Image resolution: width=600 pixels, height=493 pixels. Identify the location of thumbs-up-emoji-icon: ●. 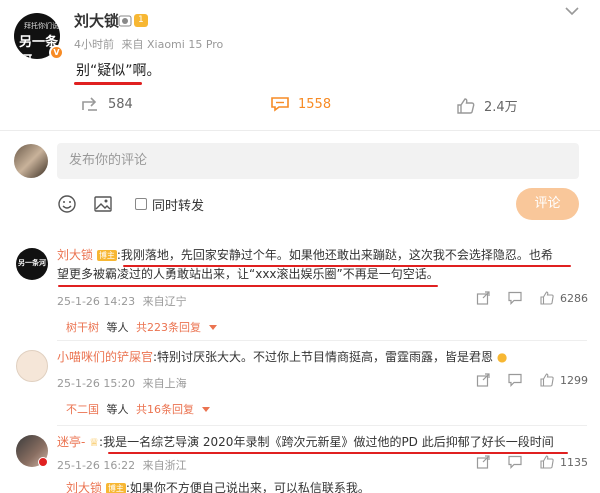
(502, 357).